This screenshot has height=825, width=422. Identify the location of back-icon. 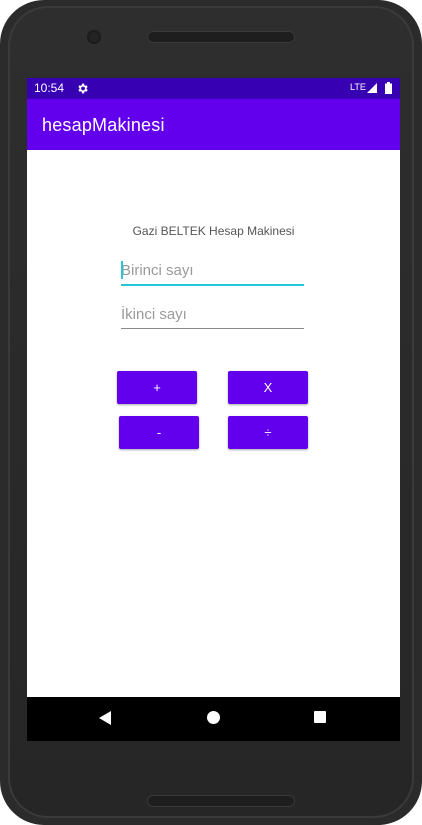
(105, 718).